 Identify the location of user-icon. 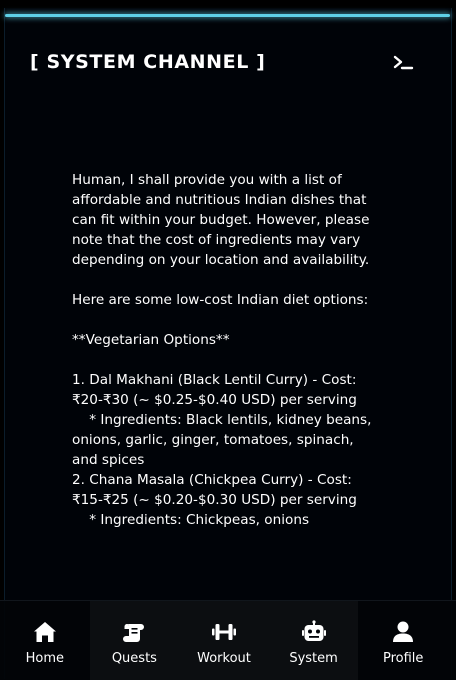
(403, 631).